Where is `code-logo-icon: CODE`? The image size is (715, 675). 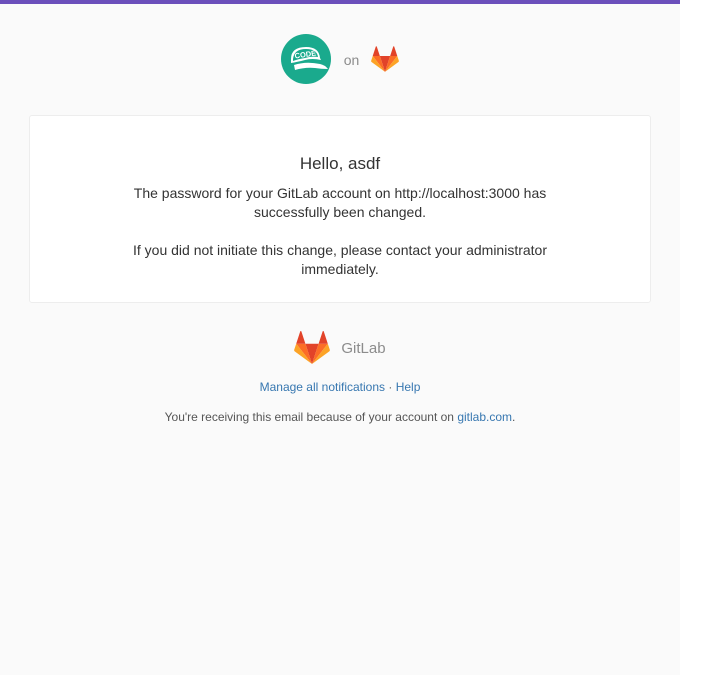
code-logo-icon: CODE is located at coordinates (305, 59).